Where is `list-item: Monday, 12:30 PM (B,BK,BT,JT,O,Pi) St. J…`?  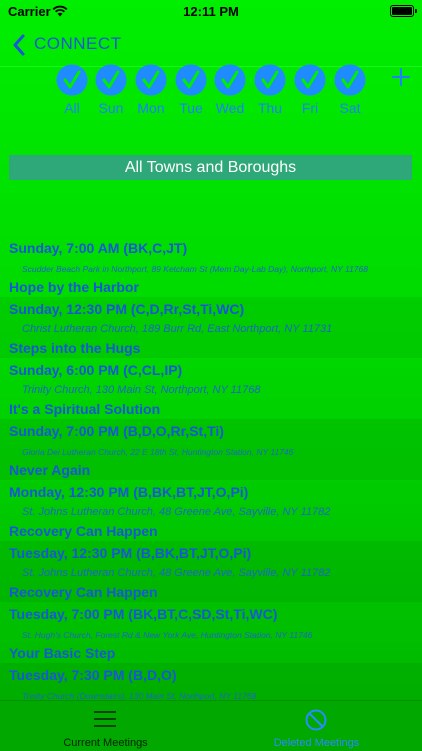 list-item: Monday, 12:30 PM (B,BK,BT,JT,O,Pi) St. J… is located at coordinates (211, 510).